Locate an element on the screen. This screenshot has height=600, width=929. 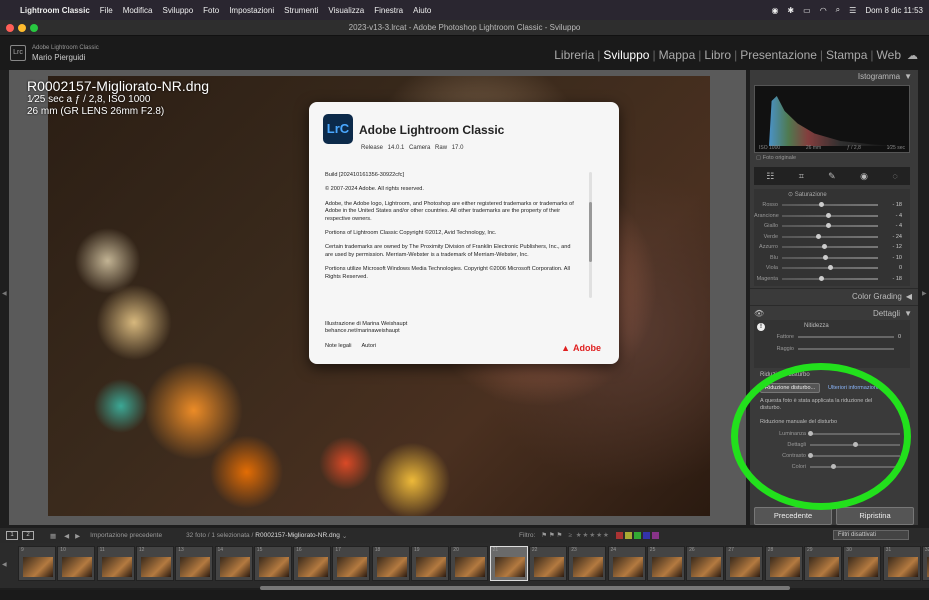
filmstrip-thumbnail: 26 is located at coordinates (705, 563).